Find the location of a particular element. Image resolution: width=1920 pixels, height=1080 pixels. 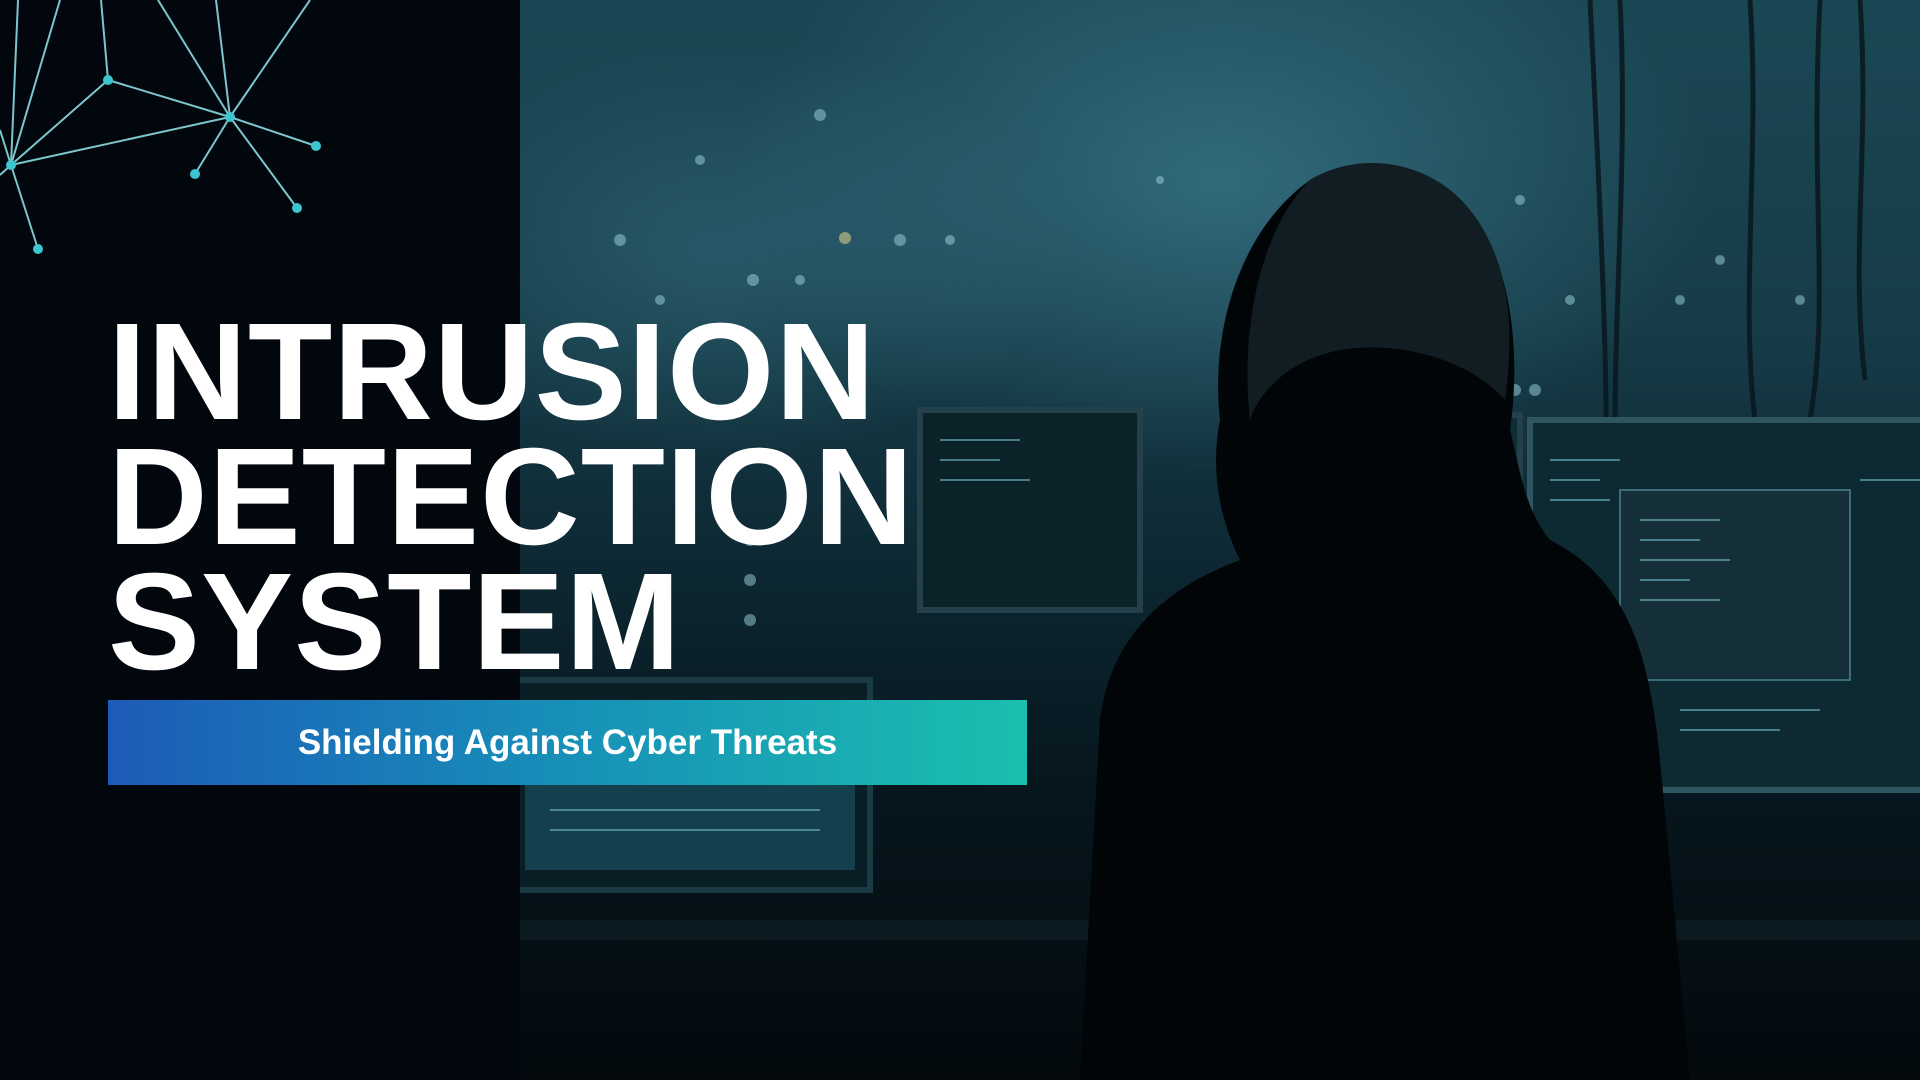

subtitle-text: Shielding Against Cyber Threats is located at coordinates (567, 742).